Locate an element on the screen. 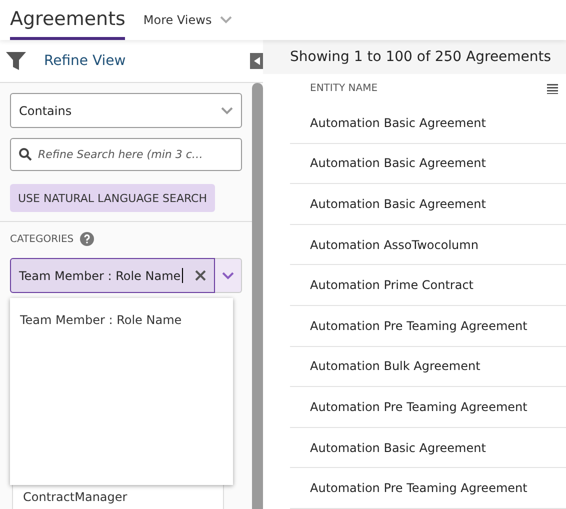 This screenshot has height=509, width=566. column-header: ENTITY NAME is located at coordinates (344, 88).